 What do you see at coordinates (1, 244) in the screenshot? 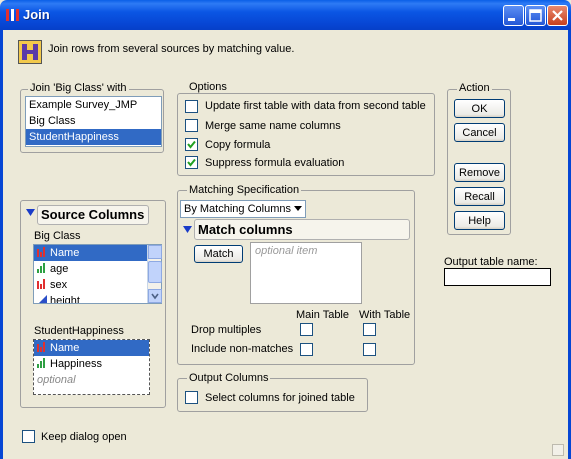
I see `window-frame-left` at bounding box center [1, 244].